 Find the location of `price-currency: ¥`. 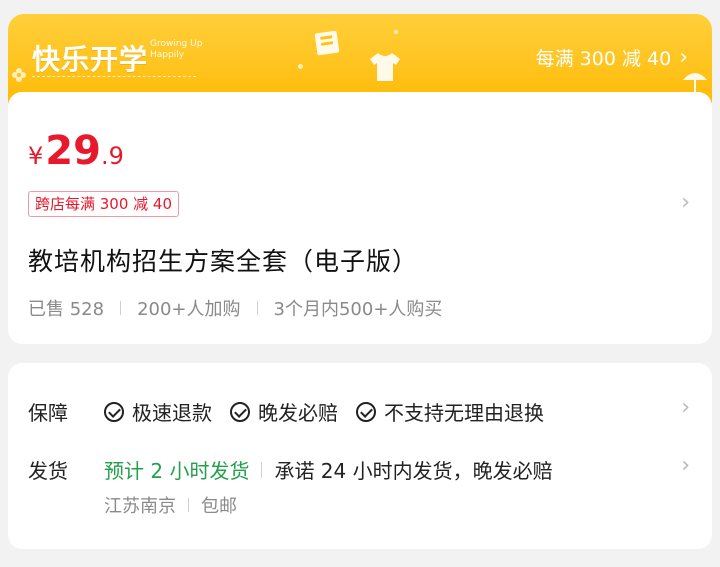

price-currency: ¥ is located at coordinates (36, 156).